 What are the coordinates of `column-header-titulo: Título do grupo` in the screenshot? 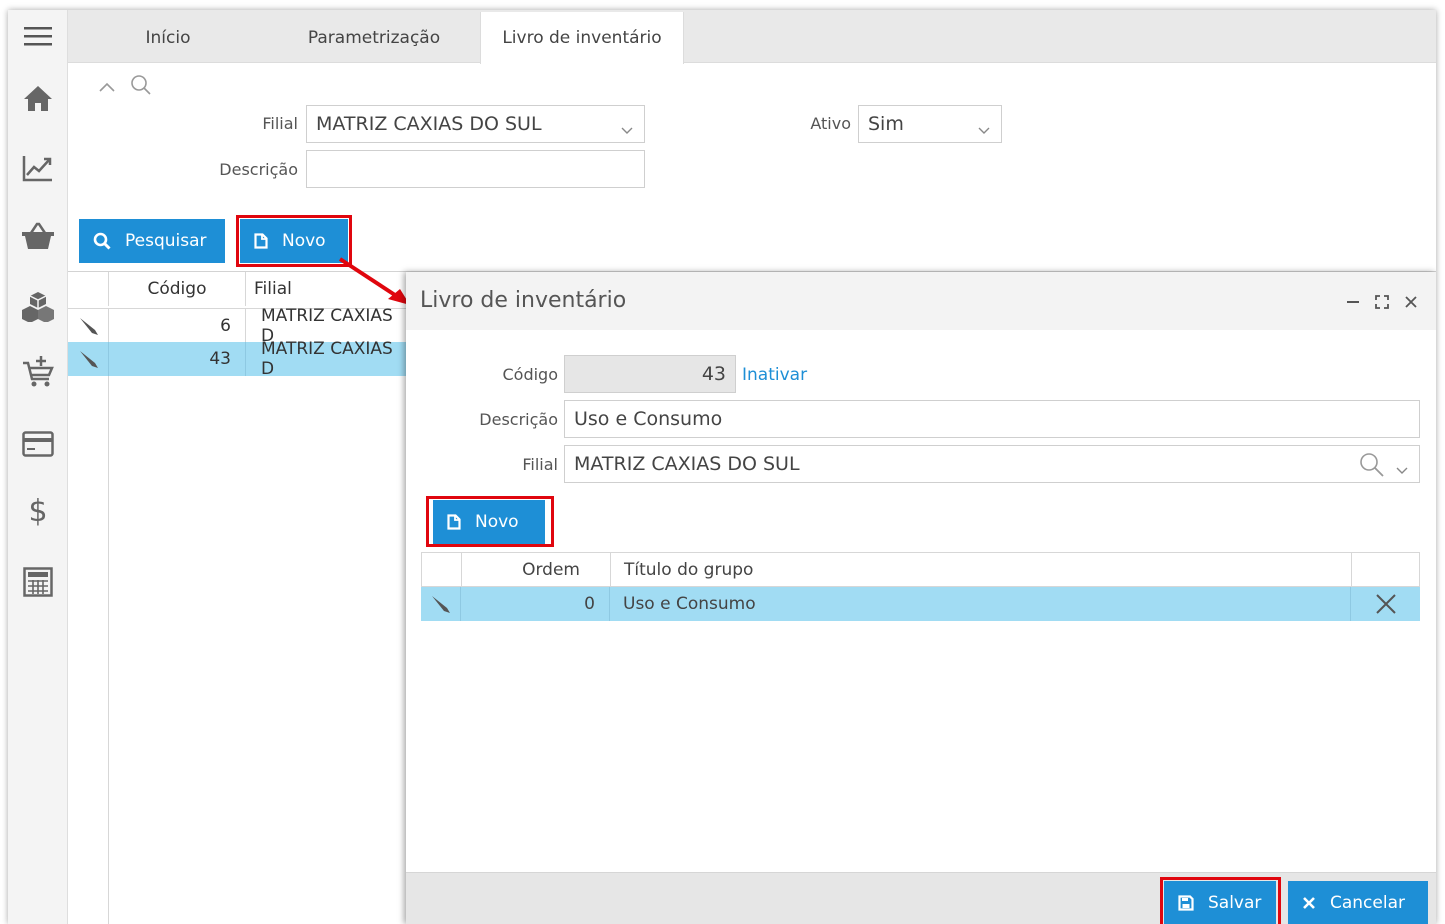 It's located at (981, 569).